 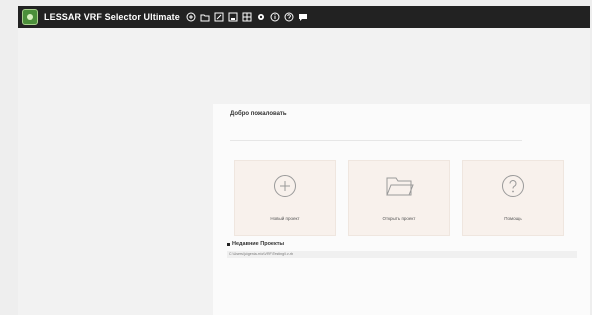 What do you see at coordinates (289, 17) in the screenshot?
I see `help-icon` at bounding box center [289, 17].